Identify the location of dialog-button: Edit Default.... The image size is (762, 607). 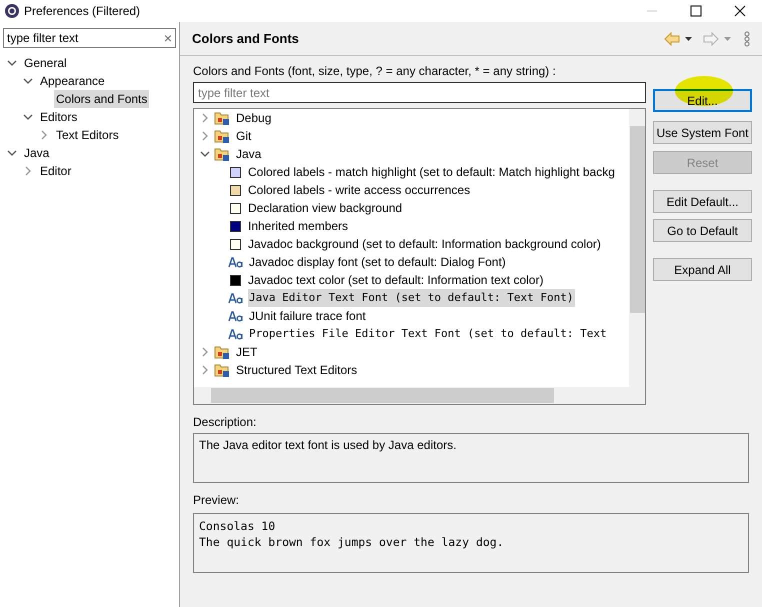
(702, 201).